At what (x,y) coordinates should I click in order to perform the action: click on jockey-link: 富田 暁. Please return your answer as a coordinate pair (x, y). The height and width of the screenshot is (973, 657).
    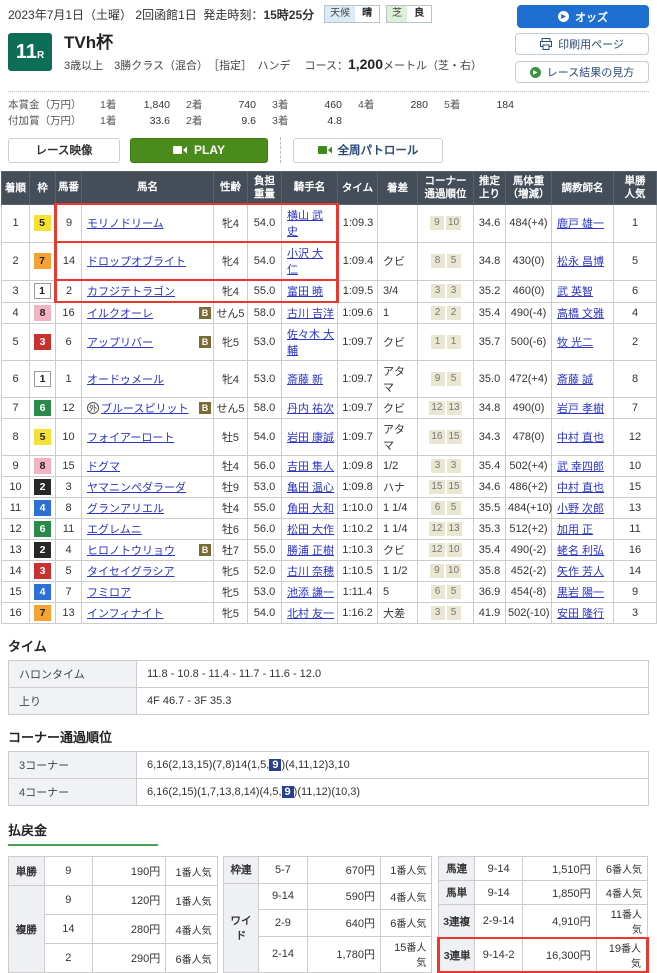
    Looking at the image, I should click on (305, 292).